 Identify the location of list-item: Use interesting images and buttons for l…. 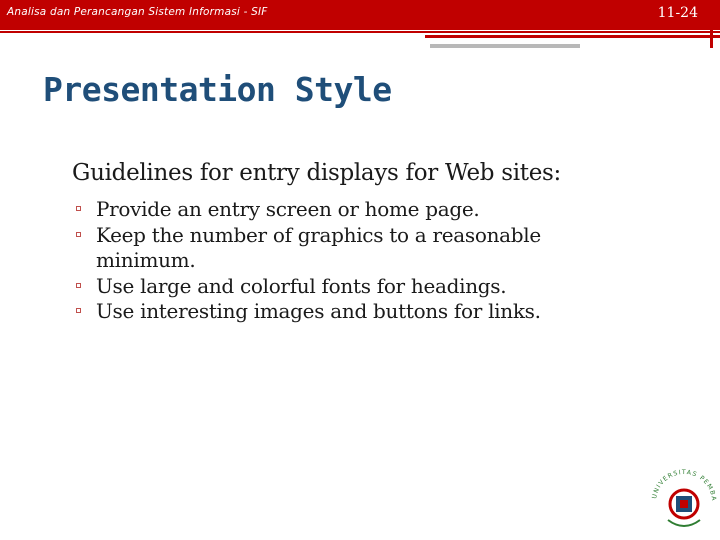
(356, 312).